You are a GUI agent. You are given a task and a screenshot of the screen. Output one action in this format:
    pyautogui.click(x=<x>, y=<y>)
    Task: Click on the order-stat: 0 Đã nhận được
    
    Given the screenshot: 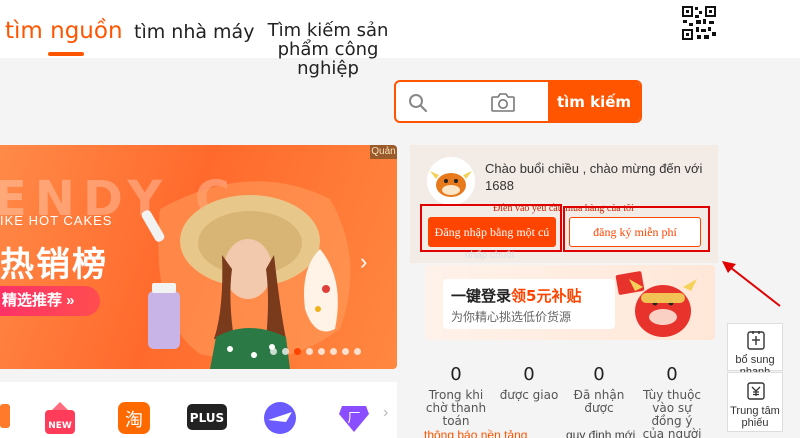 What is the action you would take?
    pyautogui.click(x=599, y=390)
    